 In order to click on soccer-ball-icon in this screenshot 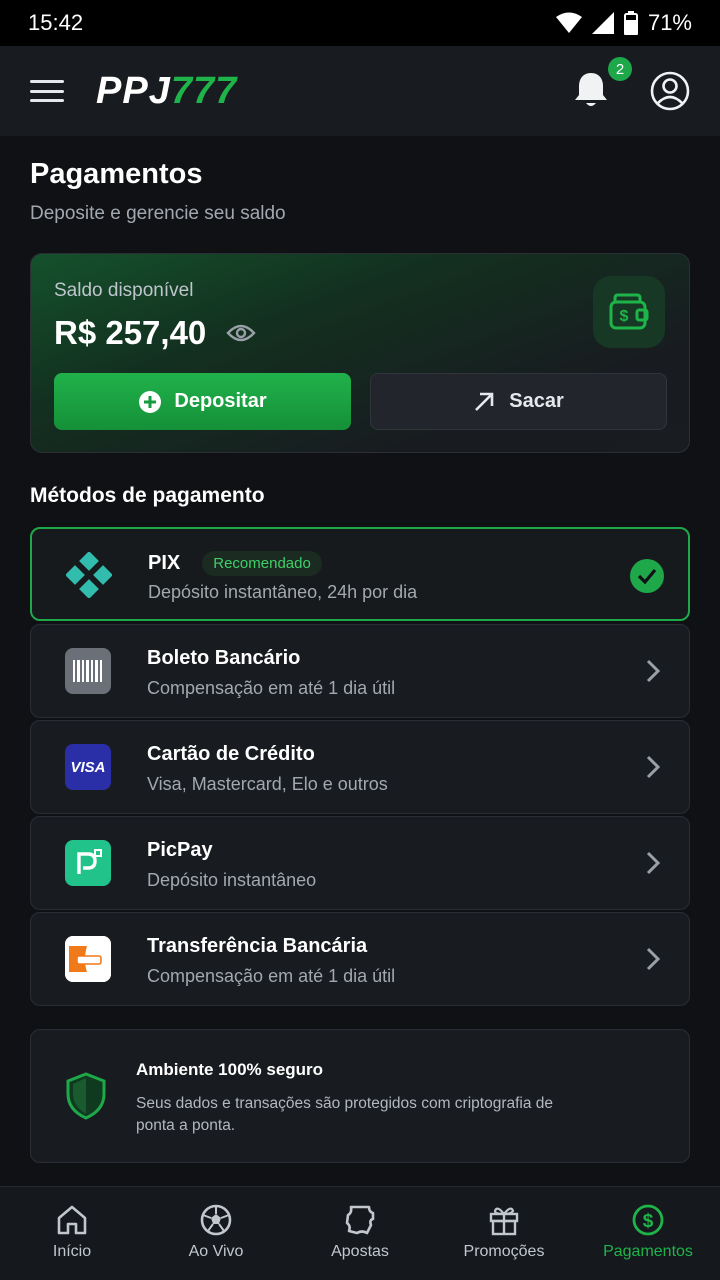, I will do `click(216, 1220)`.